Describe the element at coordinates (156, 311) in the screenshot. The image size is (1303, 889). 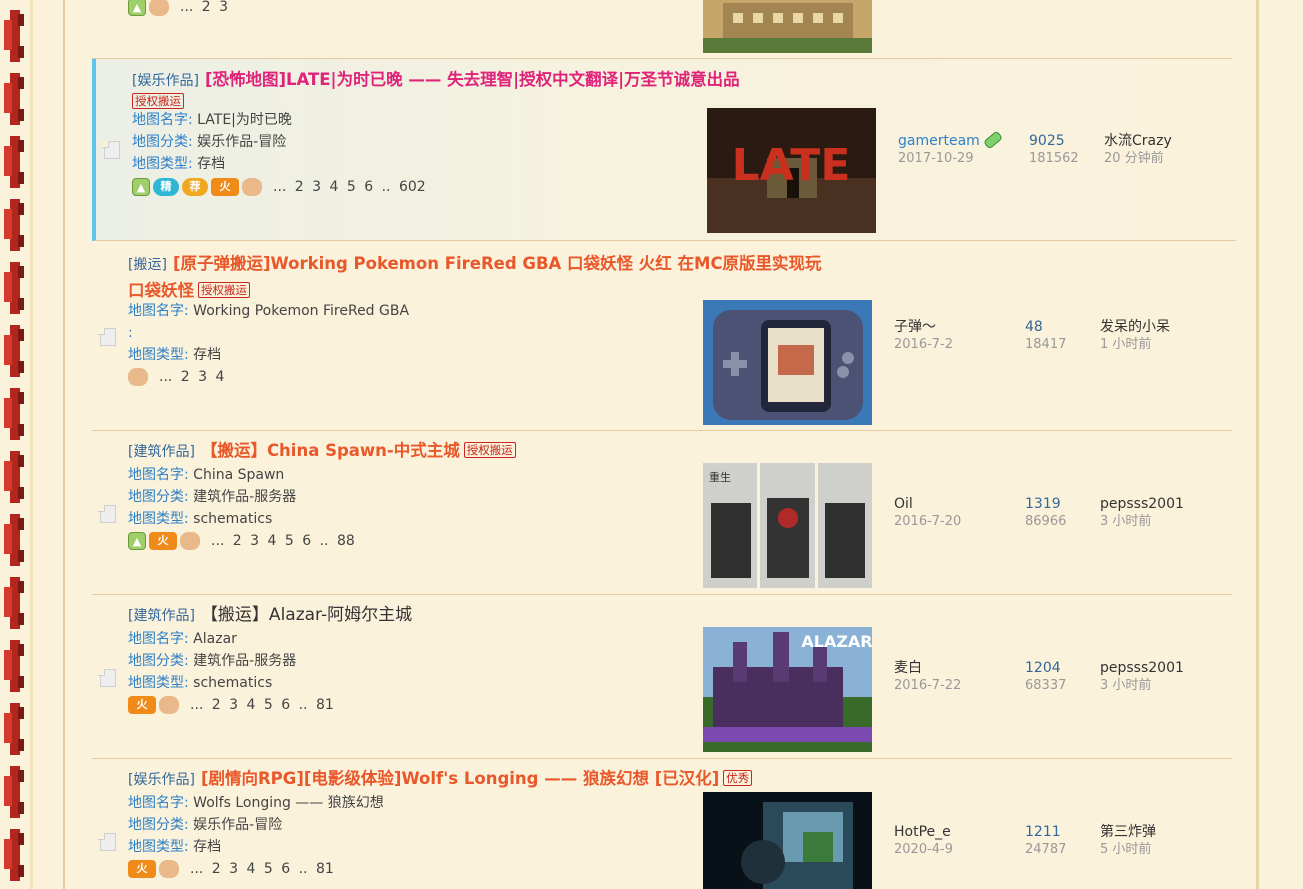
I see `field-key: 地图名字` at that location.